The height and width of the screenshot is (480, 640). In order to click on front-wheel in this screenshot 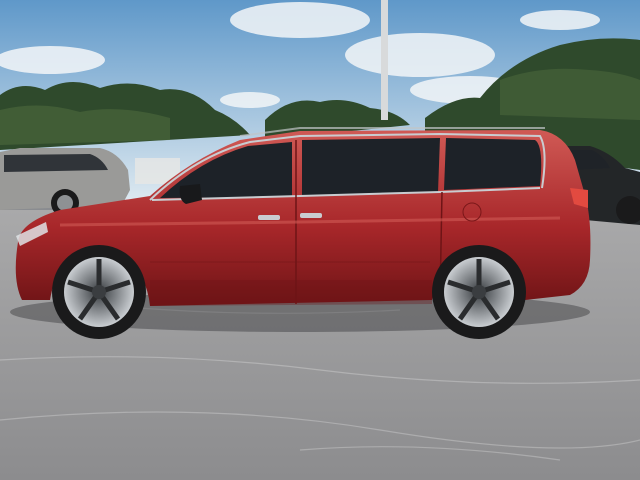, I will do `click(99, 292)`.